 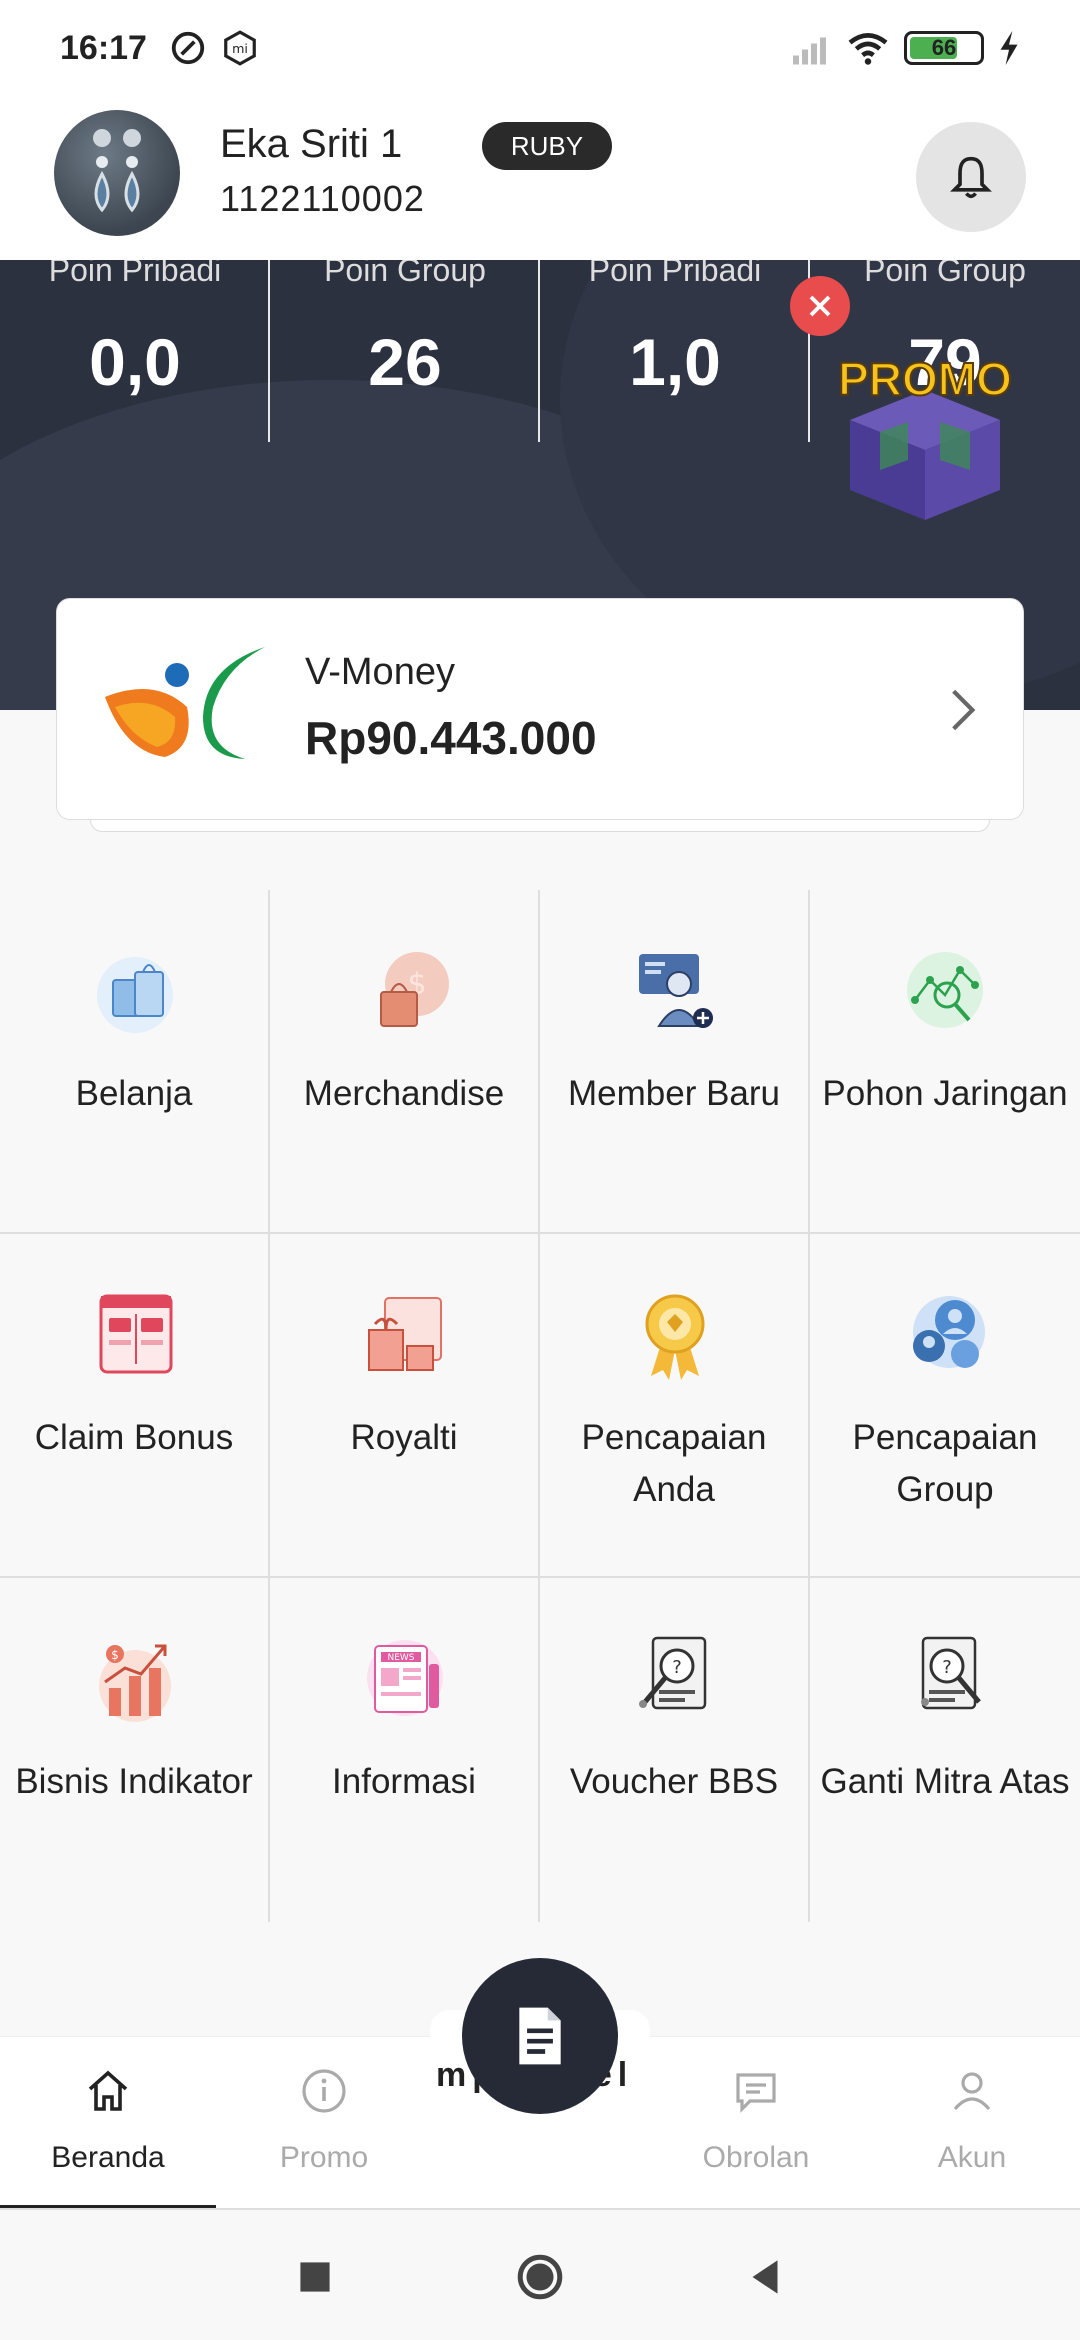 What do you see at coordinates (136, 1334) in the screenshot?
I see `claim-bonus-icon` at bounding box center [136, 1334].